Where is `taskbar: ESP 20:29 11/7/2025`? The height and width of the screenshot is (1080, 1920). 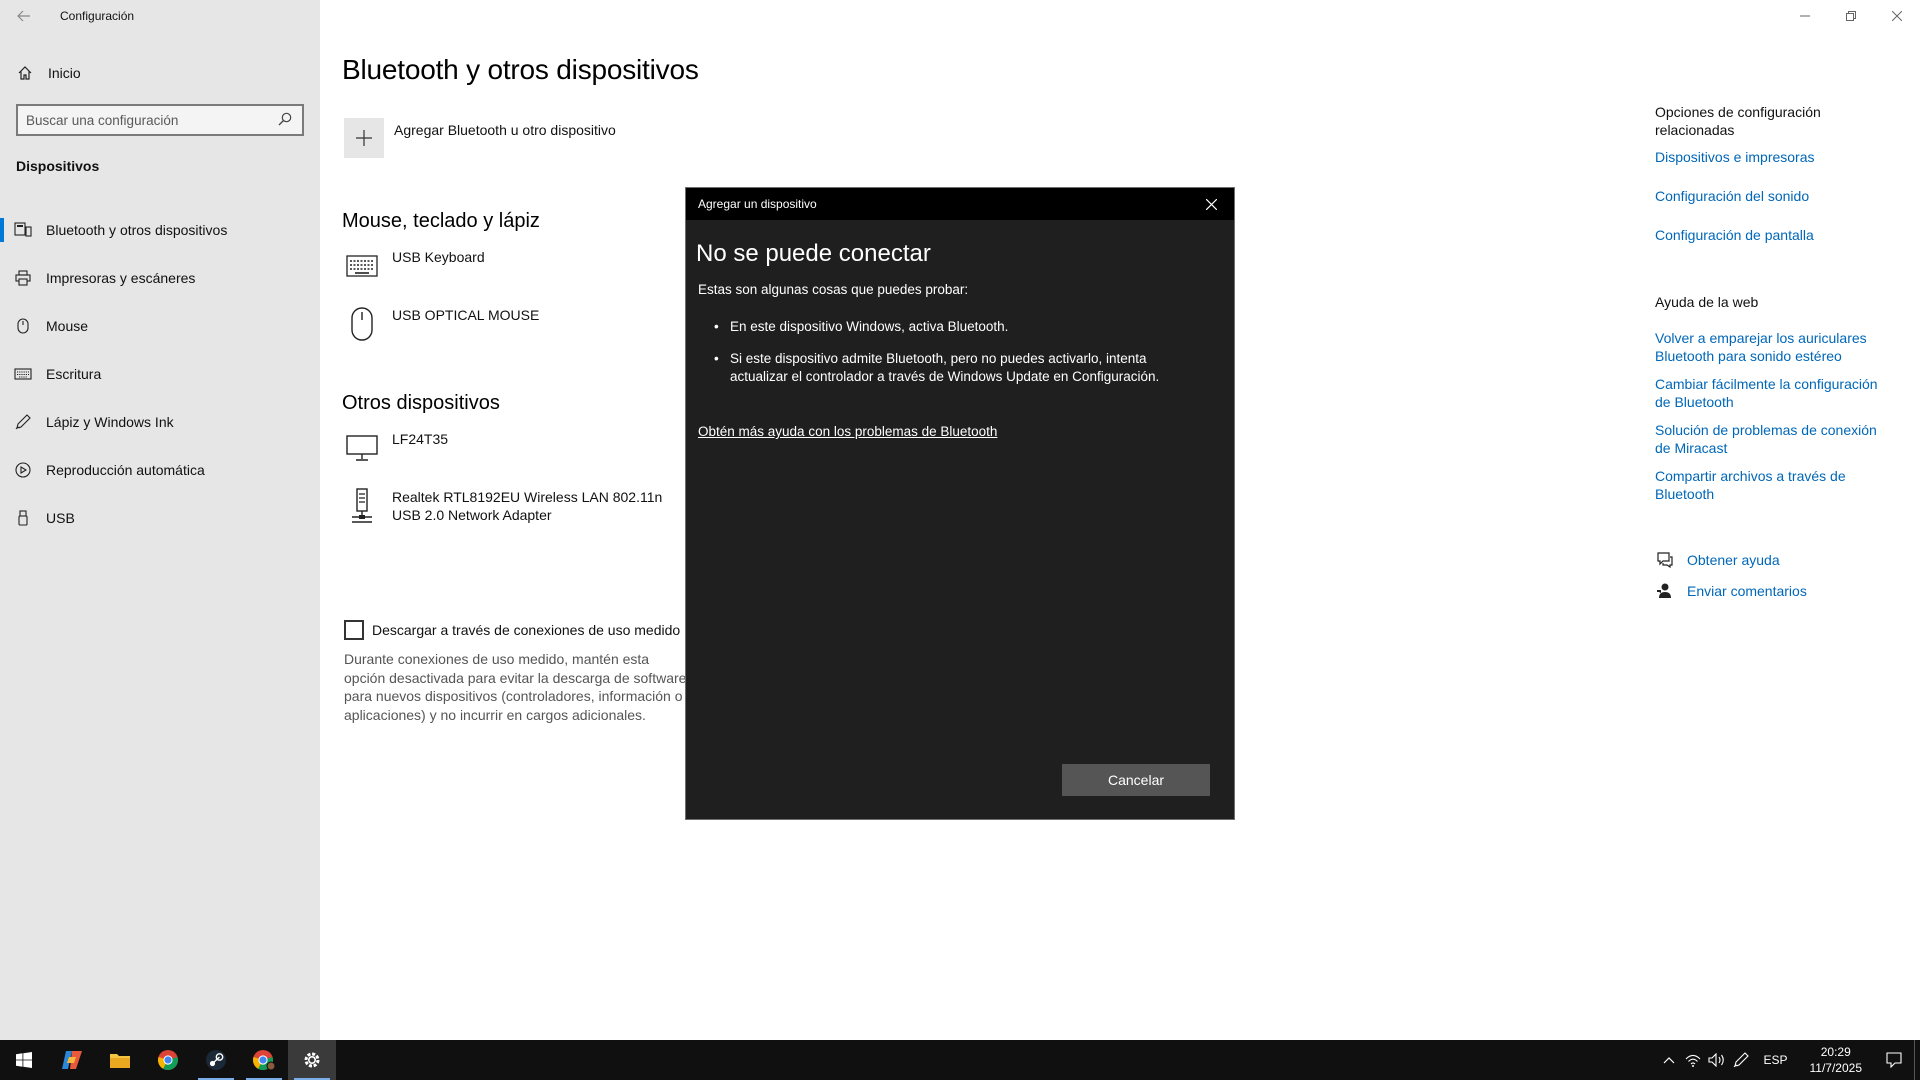
taskbar: ESP 20:29 11/7/2025 is located at coordinates (960, 1060).